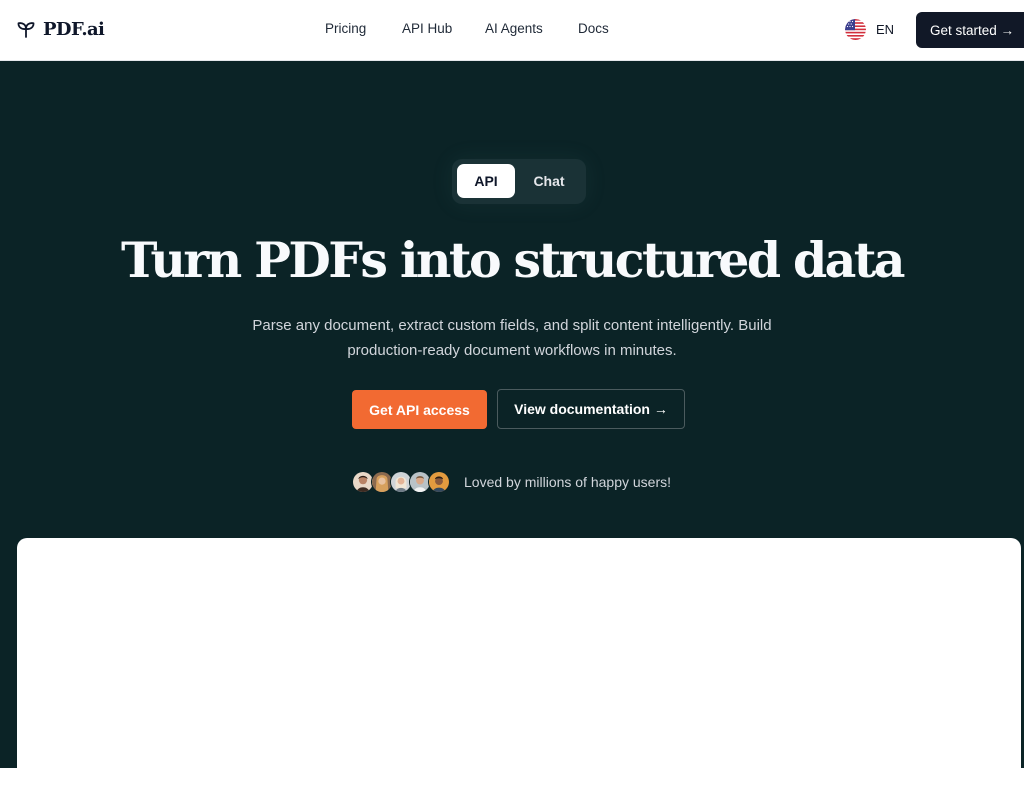 The image size is (1024, 798). Describe the element at coordinates (427, 28) in the screenshot. I see `nav-link-api-hub: API Hub` at that location.